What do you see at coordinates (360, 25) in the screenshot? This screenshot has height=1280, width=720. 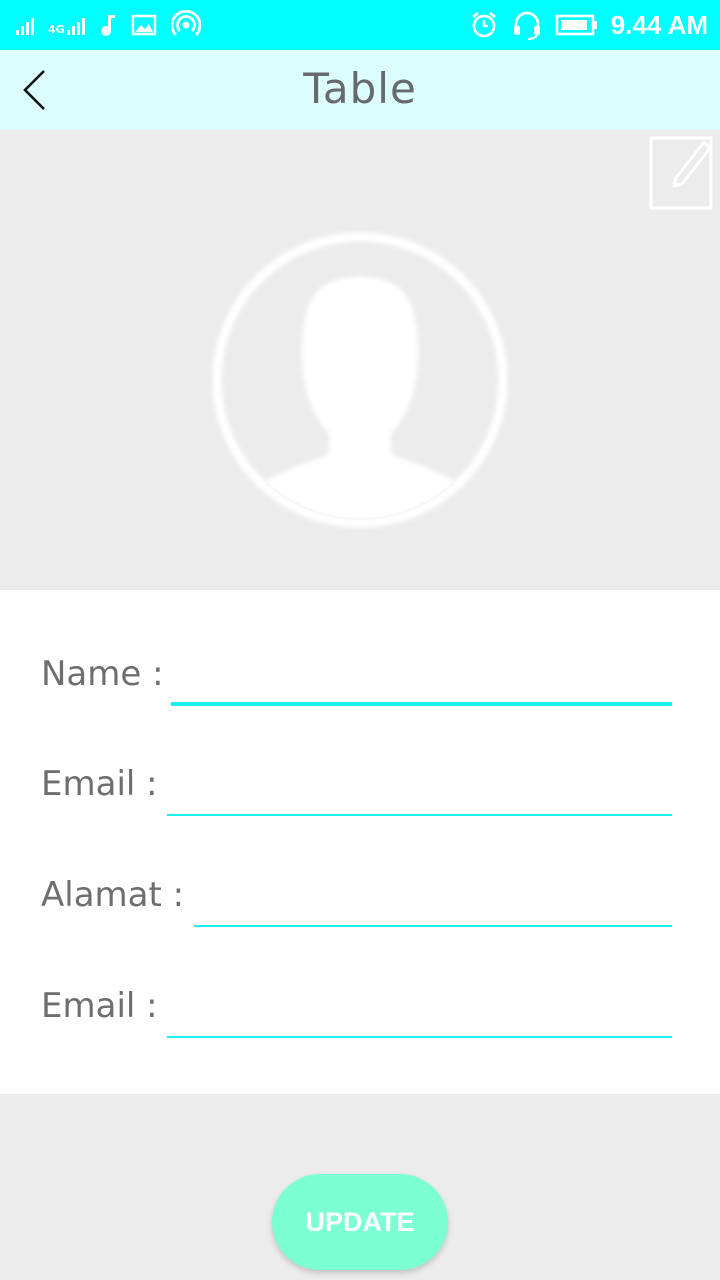 I see `status-bar: 4G 9.44 AM` at bounding box center [360, 25].